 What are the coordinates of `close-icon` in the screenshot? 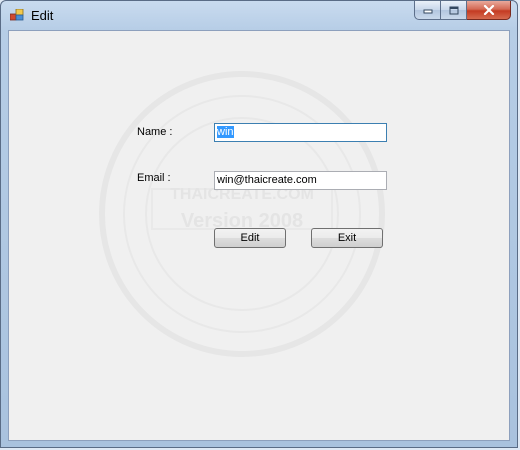 It's located at (488, 10).